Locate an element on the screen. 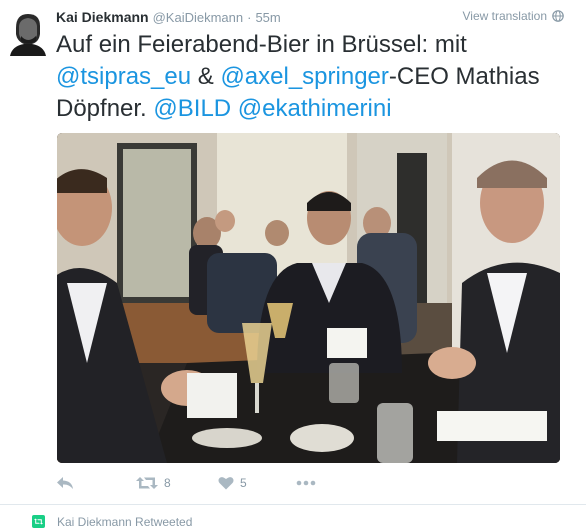  like-count: 5 is located at coordinates (243, 483).